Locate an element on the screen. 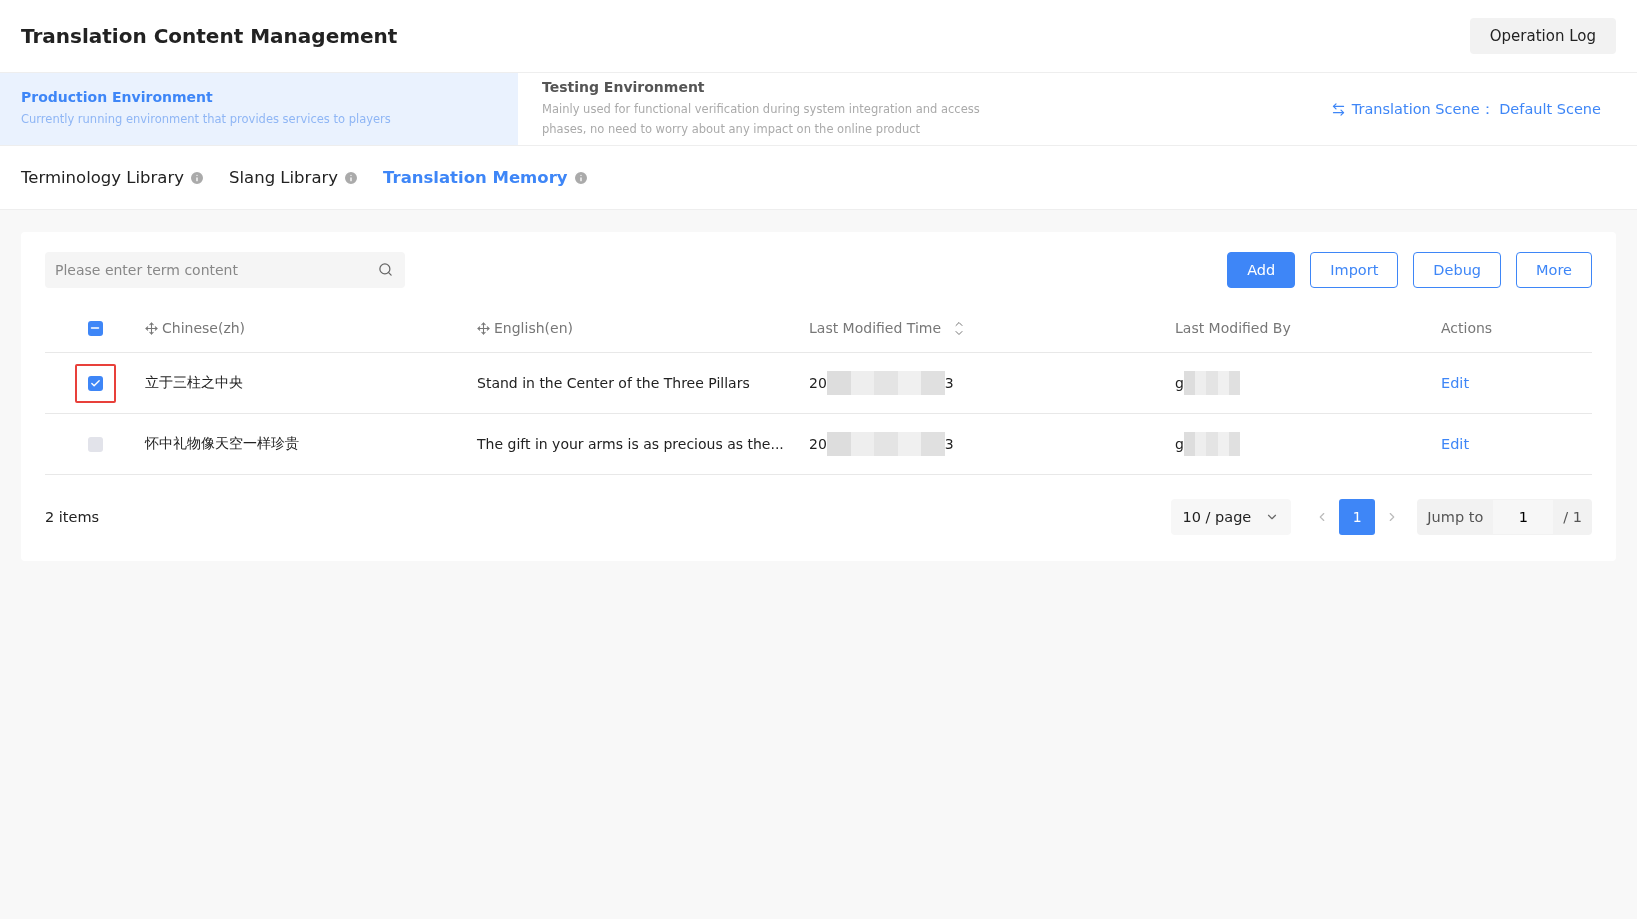 Image resolution: width=1637 pixels, height=919 pixels. column-header: Last Modified Time is located at coordinates (875, 328).